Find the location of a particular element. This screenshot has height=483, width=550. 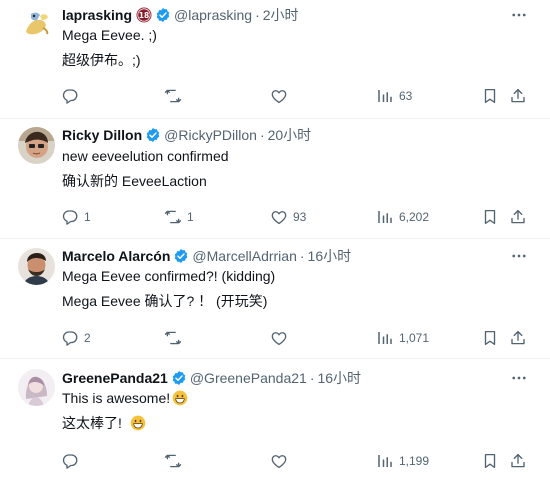

action-bar: 1 1 93 6,202 is located at coordinates (275, 217).